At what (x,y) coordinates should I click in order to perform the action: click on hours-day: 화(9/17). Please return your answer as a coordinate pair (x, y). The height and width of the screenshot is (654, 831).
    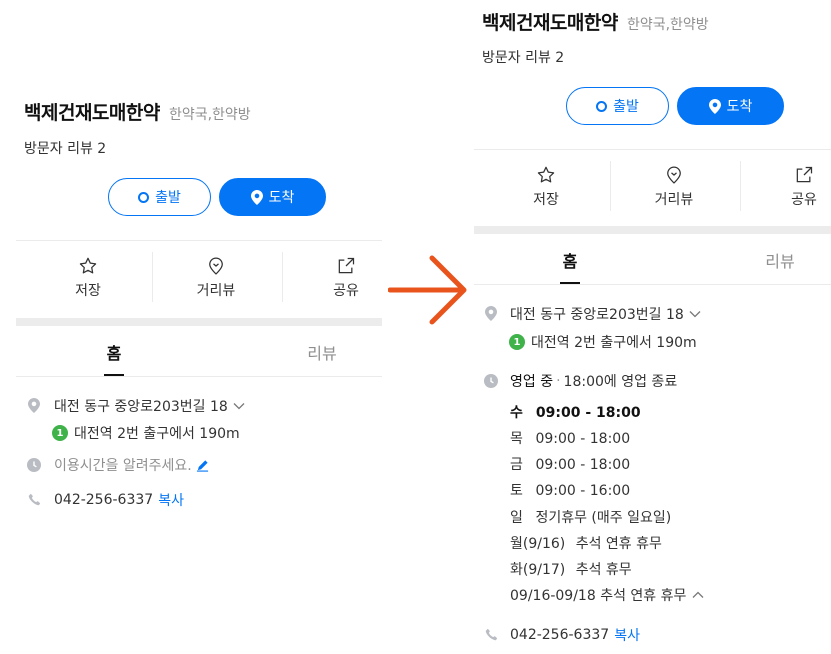
    Looking at the image, I should click on (538, 570).